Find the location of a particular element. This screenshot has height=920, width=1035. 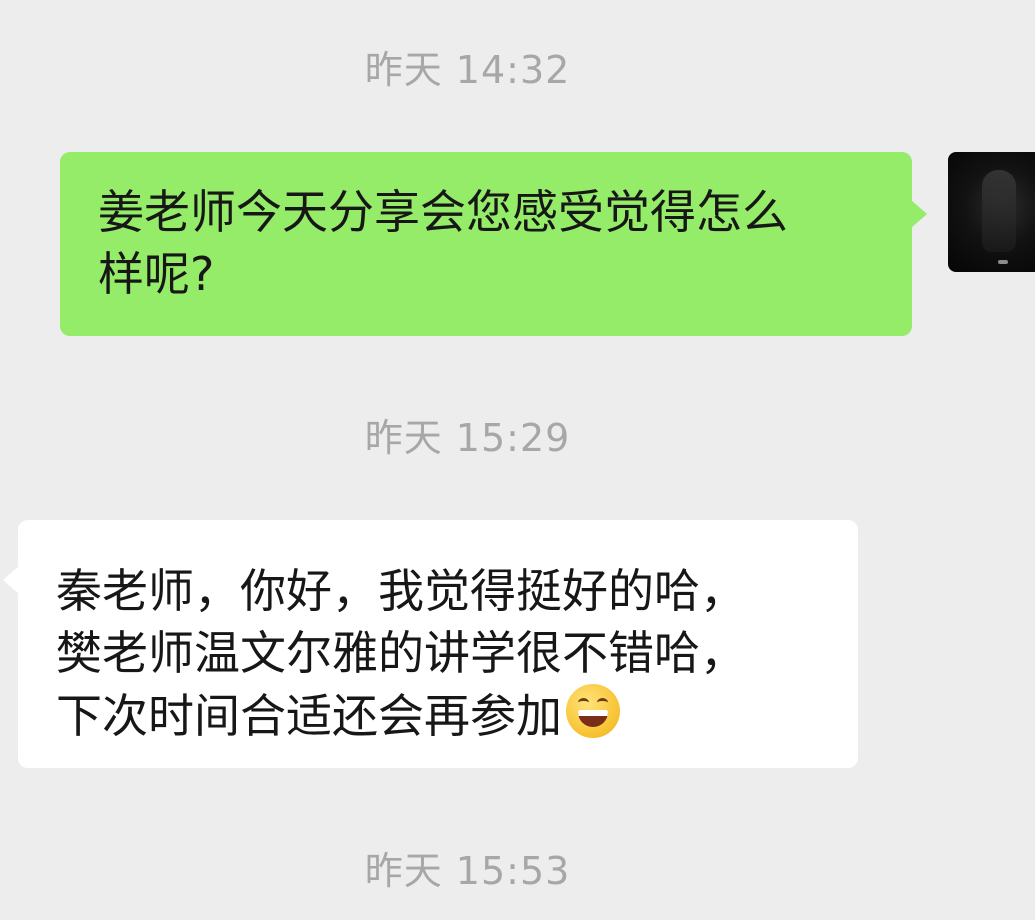

avatar is located at coordinates (991, 212).